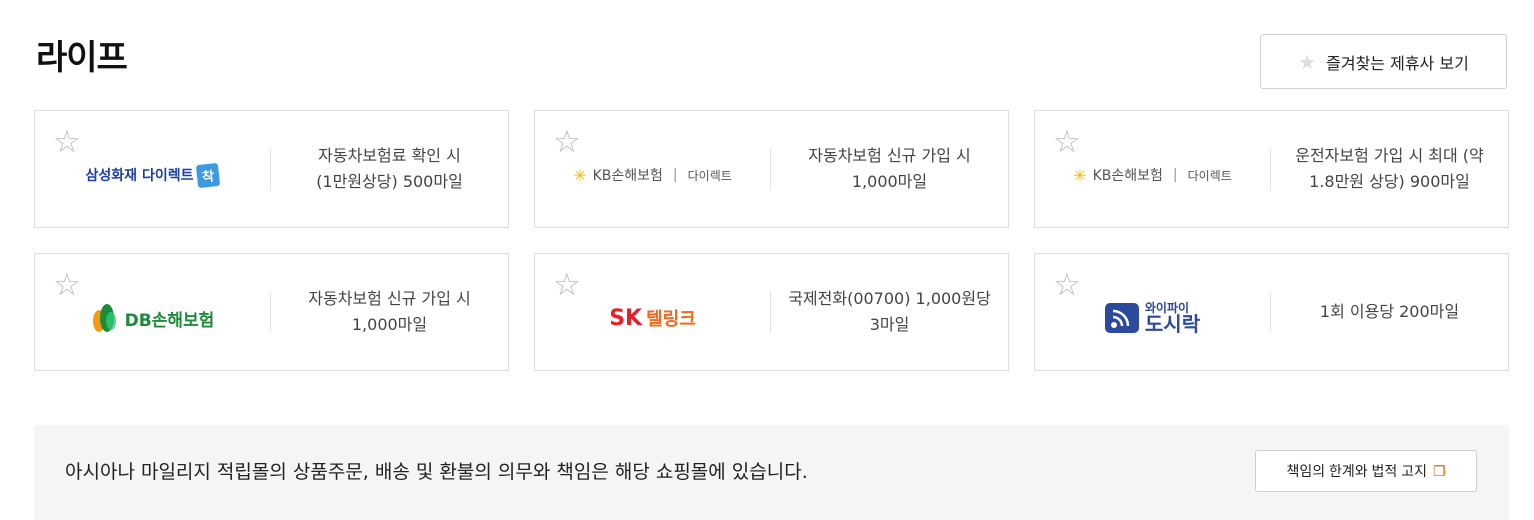 The height and width of the screenshot is (520, 1534). I want to click on benefit-text: 국제전화(00700) 1,000원당 3마일, so click(889, 311).